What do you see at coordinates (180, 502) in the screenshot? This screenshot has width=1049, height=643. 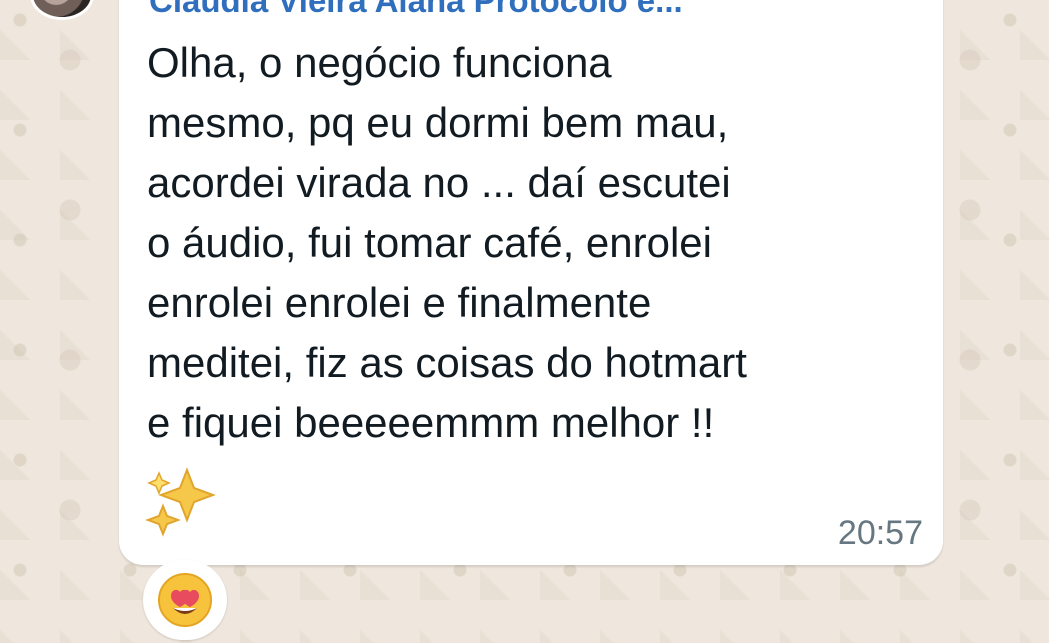 I see `sparkles-icon` at bounding box center [180, 502].